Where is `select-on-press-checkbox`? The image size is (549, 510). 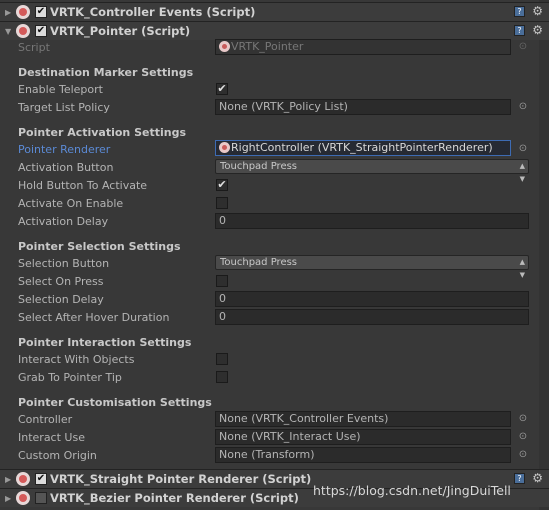 select-on-press-checkbox is located at coordinates (222, 281).